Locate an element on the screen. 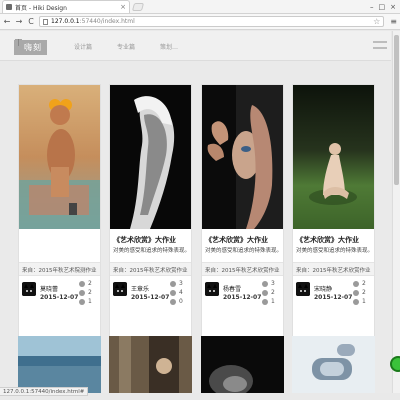 The height and width of the screenshot is (400, 400). author-info: 杨春雪 2015-12-07 3 2 1 is located at coordinates (244, 294).